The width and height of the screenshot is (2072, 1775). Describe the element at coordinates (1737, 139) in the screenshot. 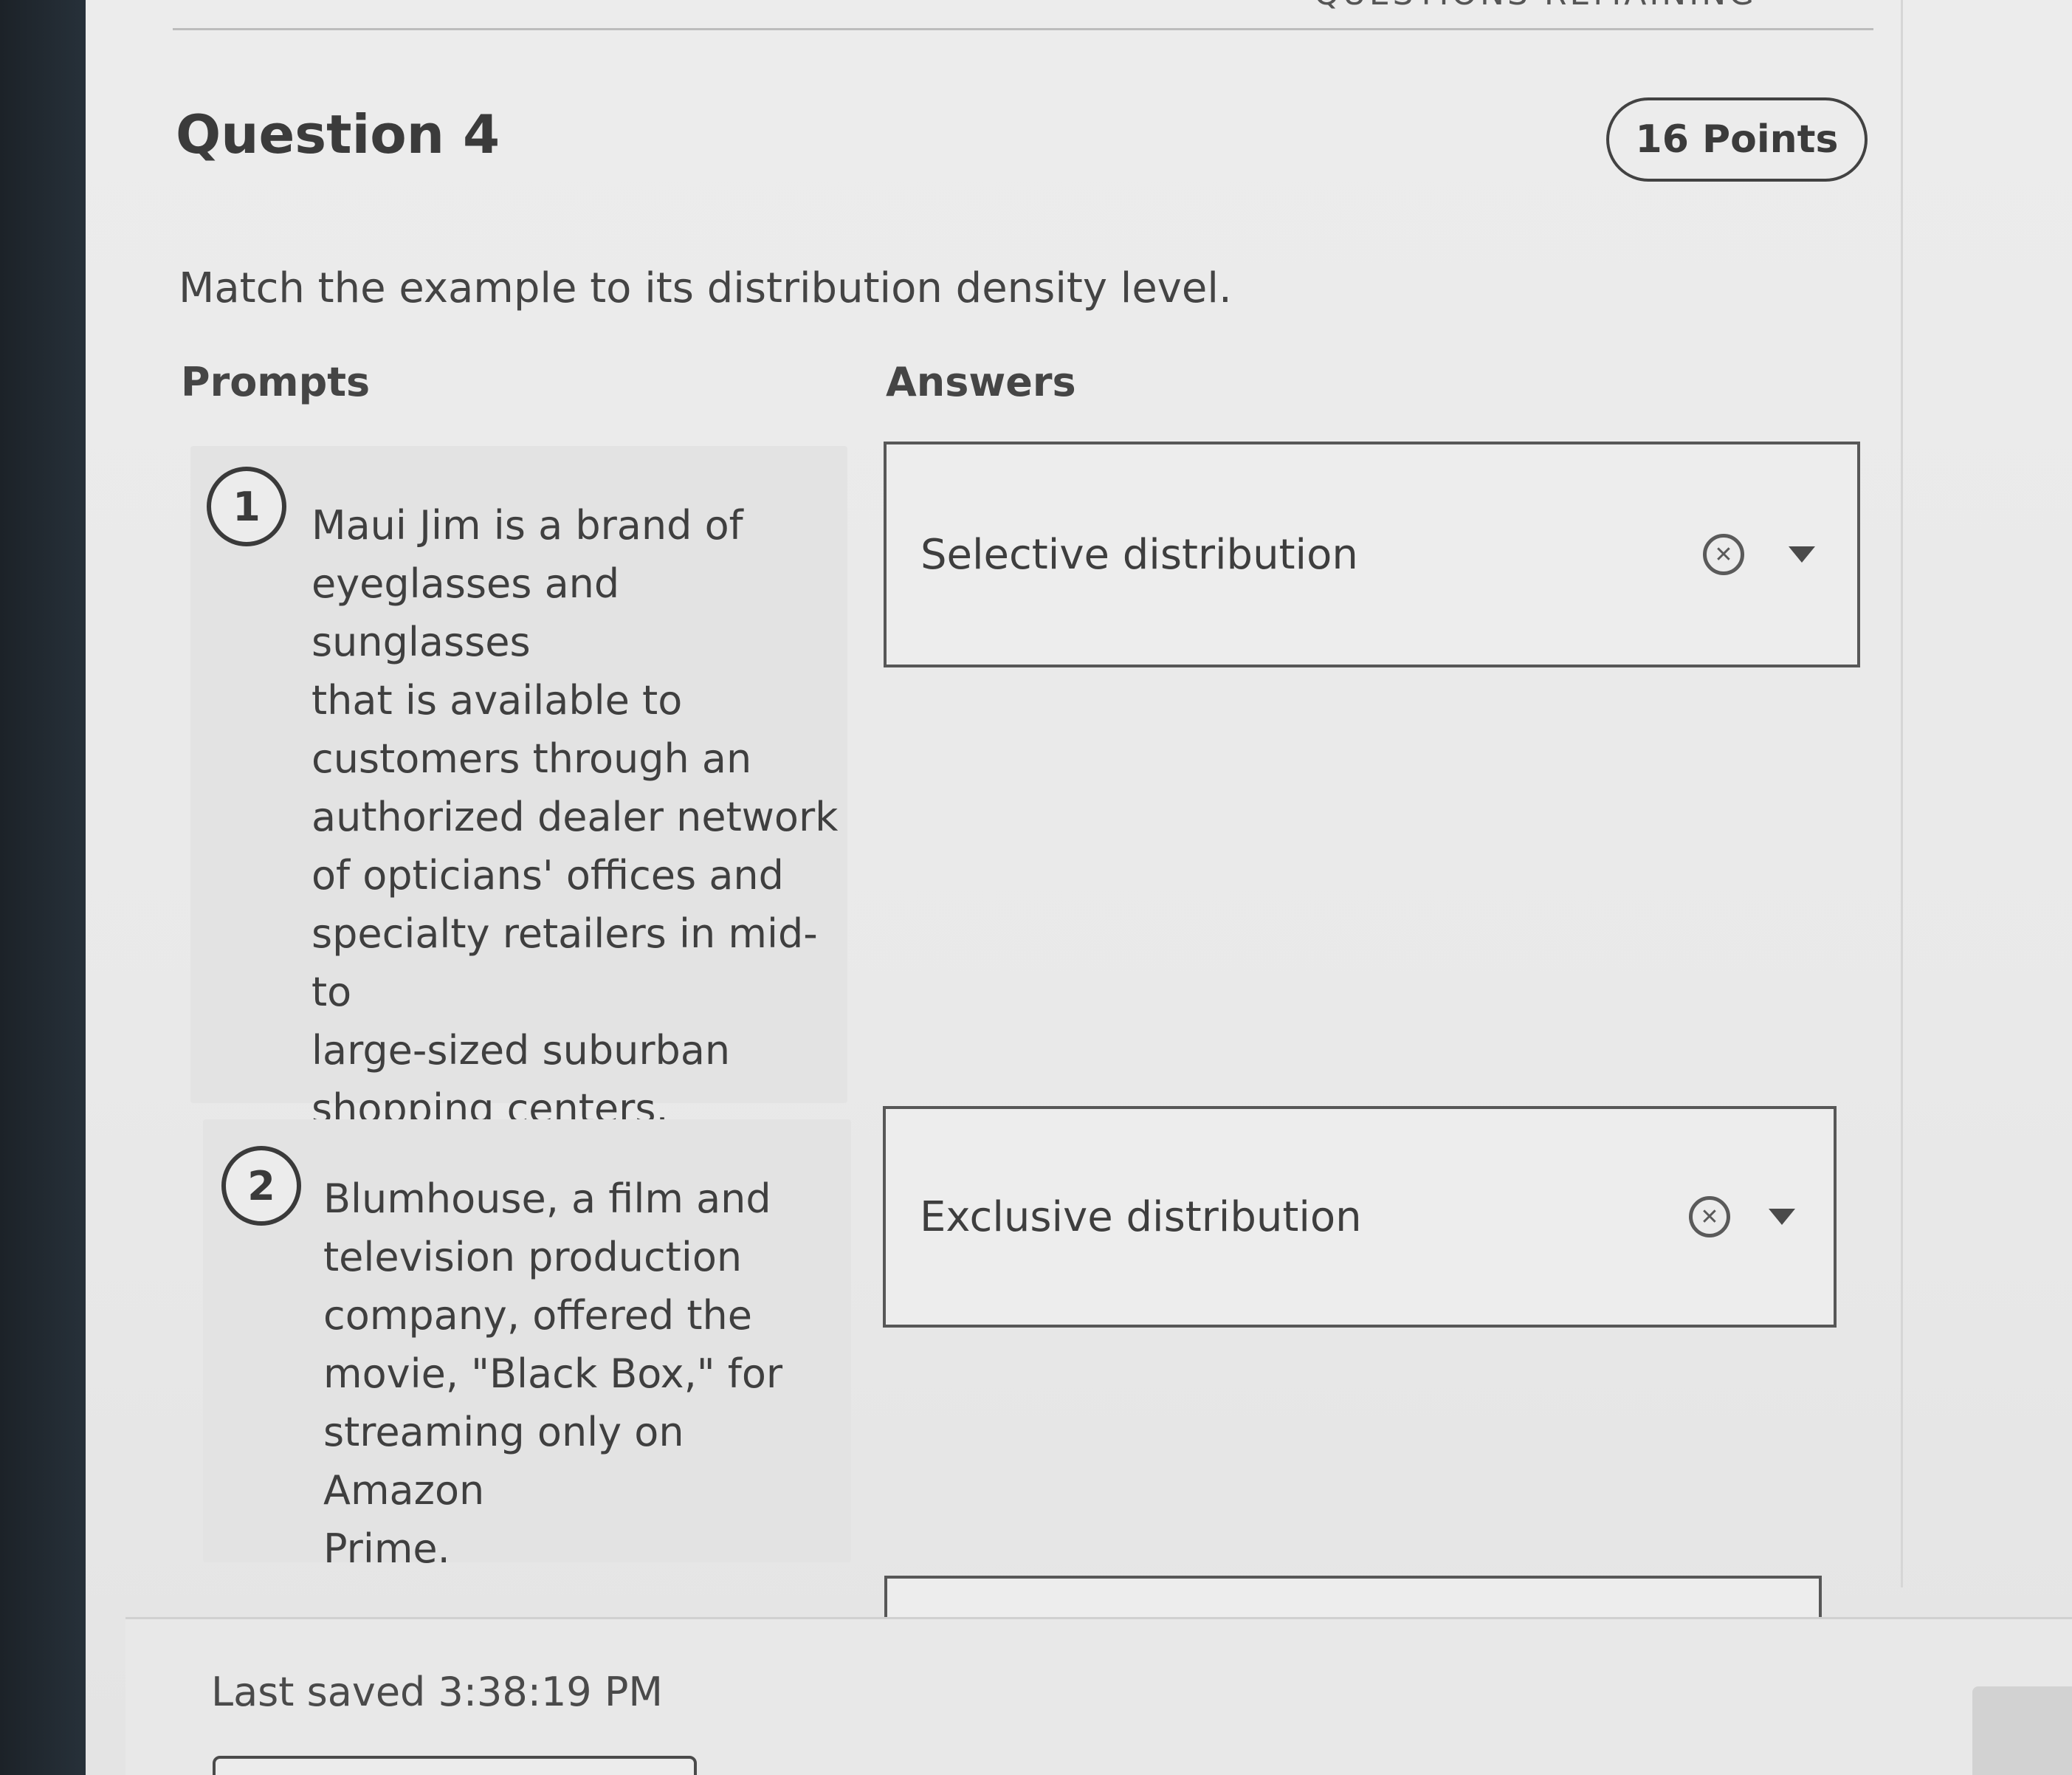

I see `points-badge: 16 Points` at that location.